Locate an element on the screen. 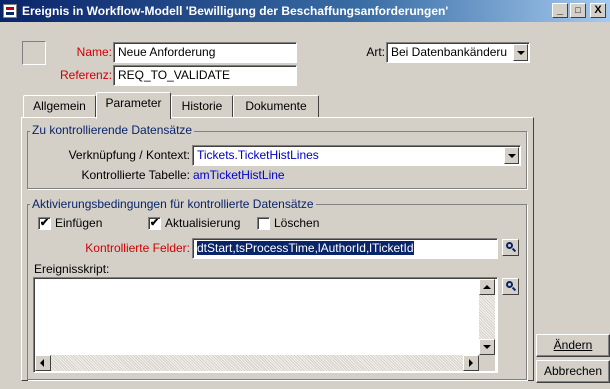  name-label: Name: is located at coordinates (94, 52).